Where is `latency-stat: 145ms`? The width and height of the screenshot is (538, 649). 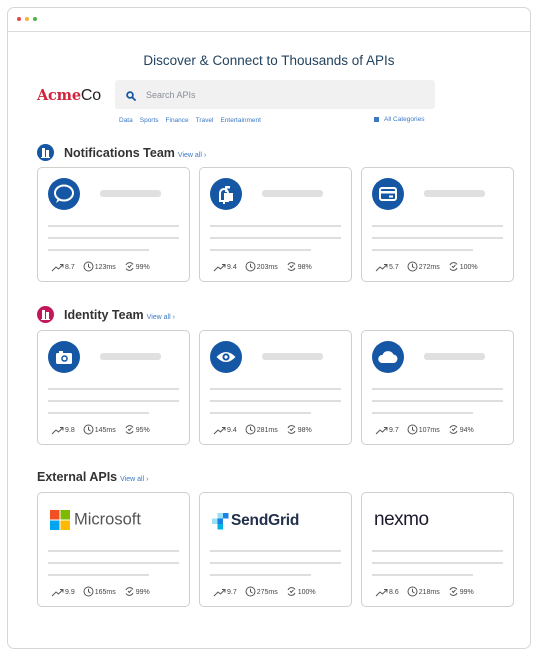
latency-stat: 145ms is located at coordinates (99, 429).